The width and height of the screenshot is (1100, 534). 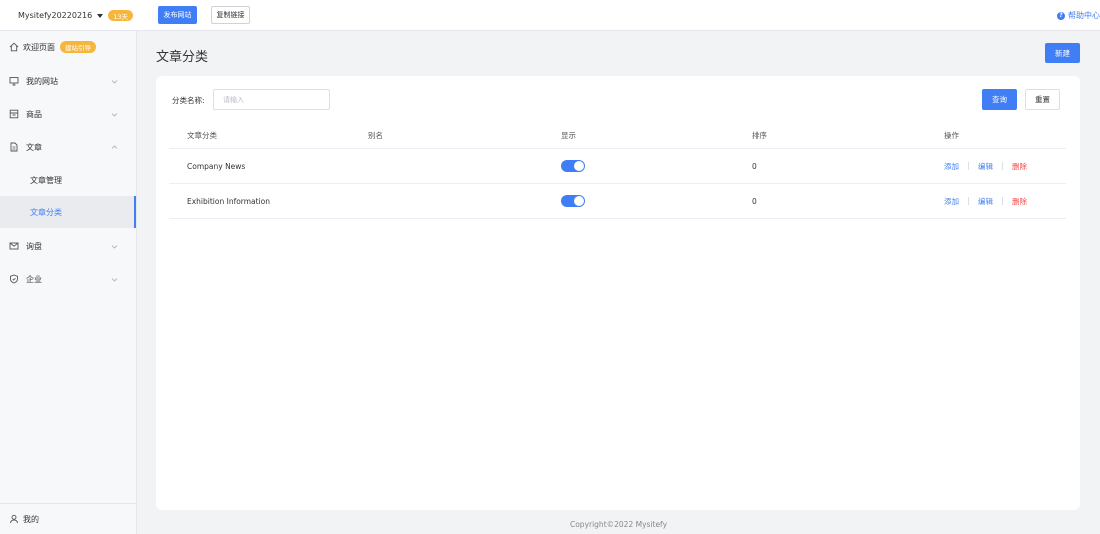 What do you see at coordinates (34, 246) in the screenshot?
I see `sidebar-item-label: 询盘` at bounding box center [34, 246].